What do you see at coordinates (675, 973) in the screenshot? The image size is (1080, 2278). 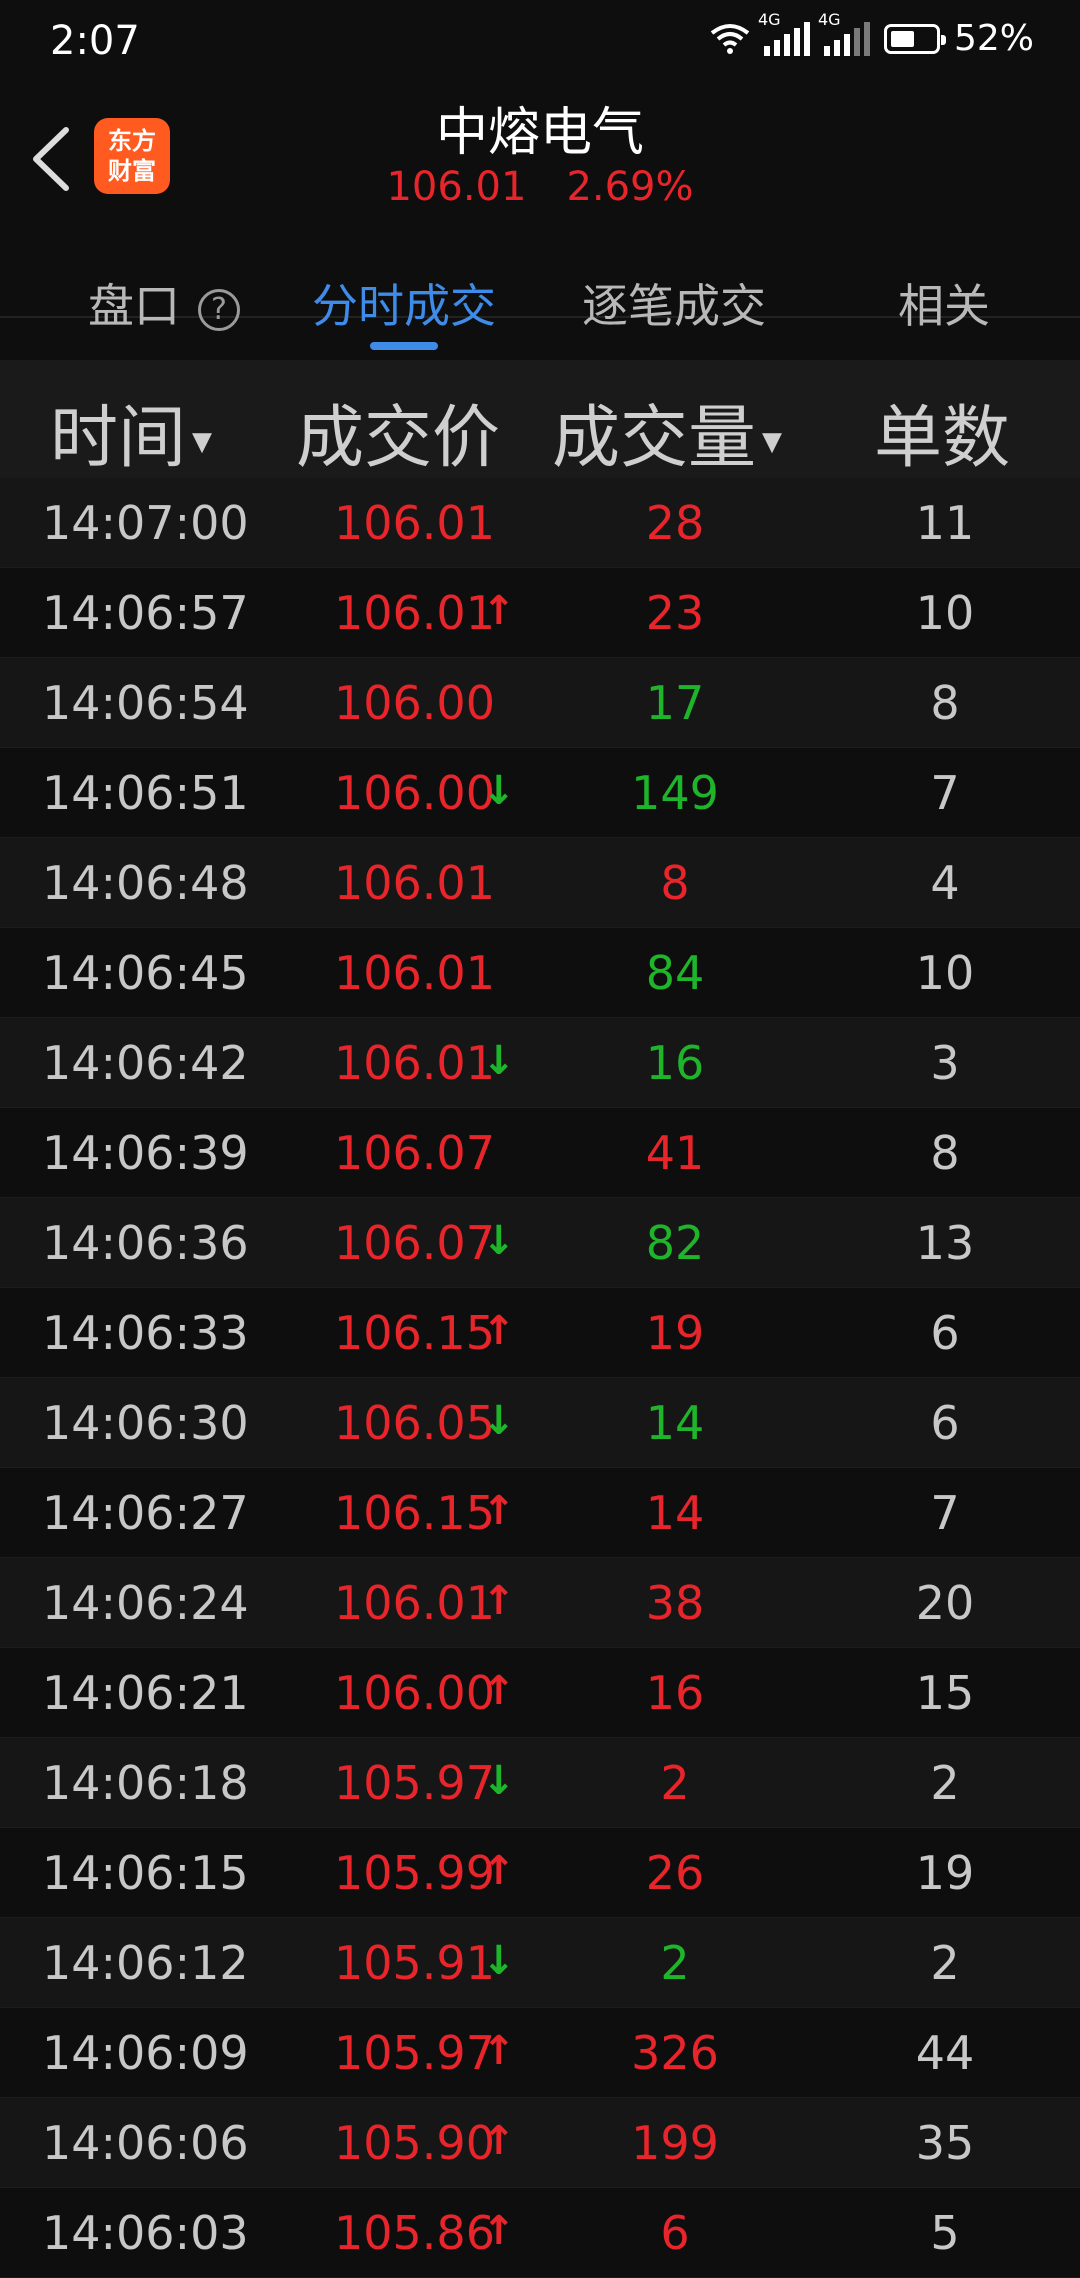 I see `trade-volume: 84` at bounding box center [675, 973].